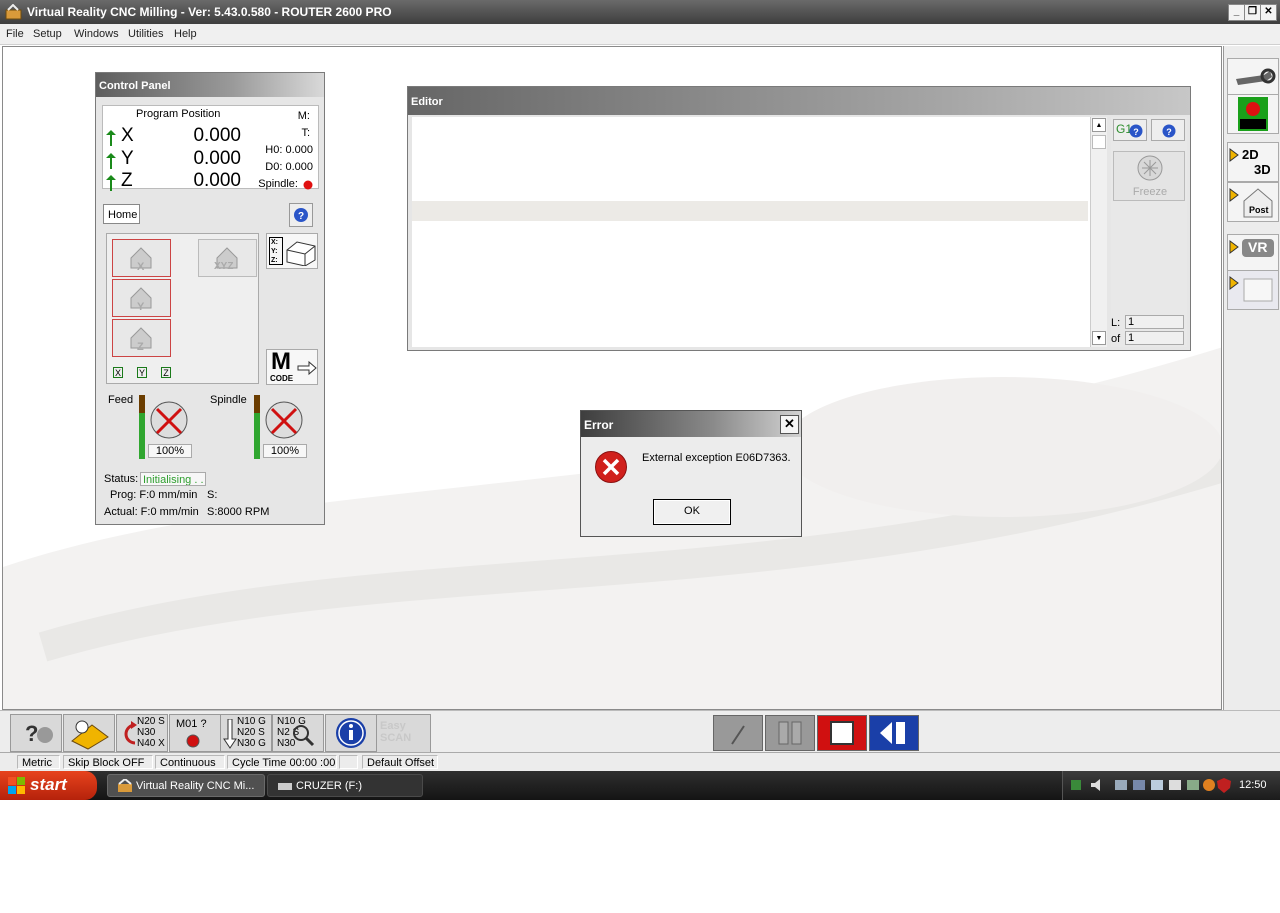 This screenshot has height=913, width=1280. What do you see at coordinates (1146, 786) in the screenshot?
I see `tray-icons` at bounding box center [1146, 786].